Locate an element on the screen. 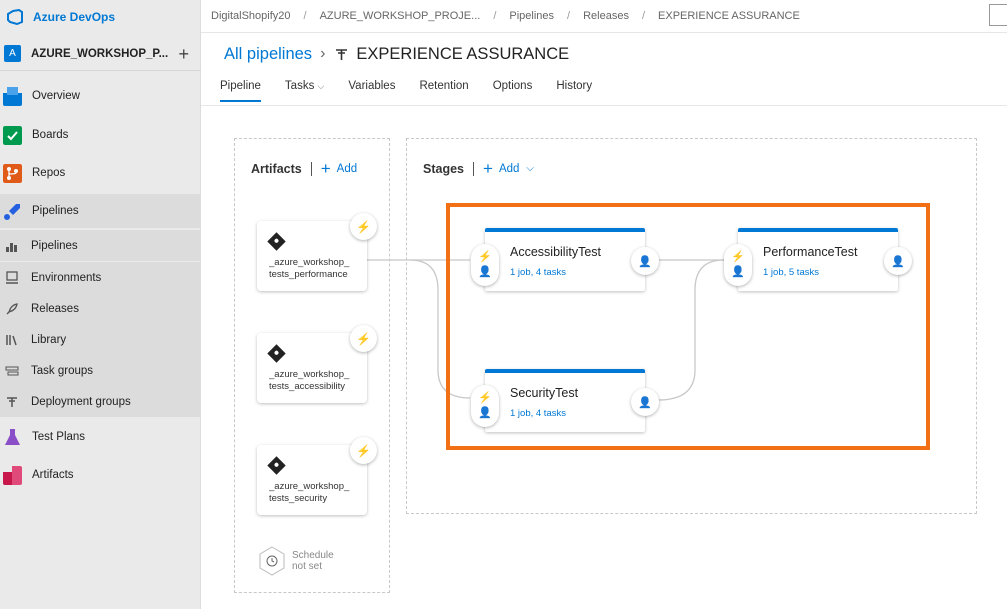  schedule-clock-icon is located at coordinates (272, 561).